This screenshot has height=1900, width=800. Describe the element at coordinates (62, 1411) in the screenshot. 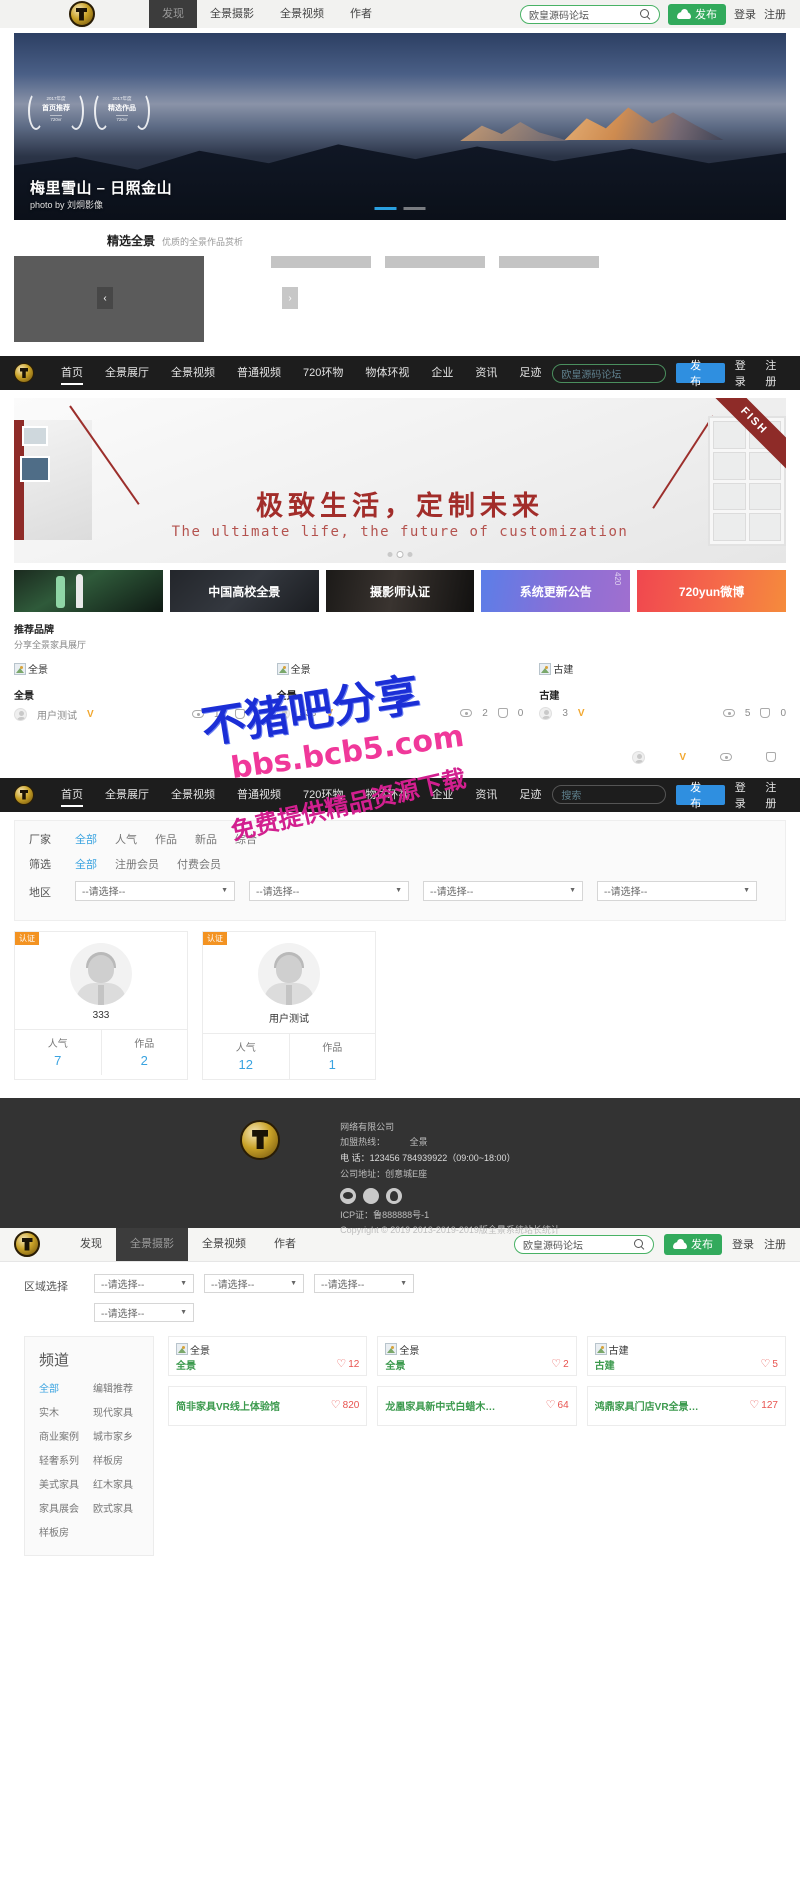

I see `channel-item-solid-wood: 实木` at that location.